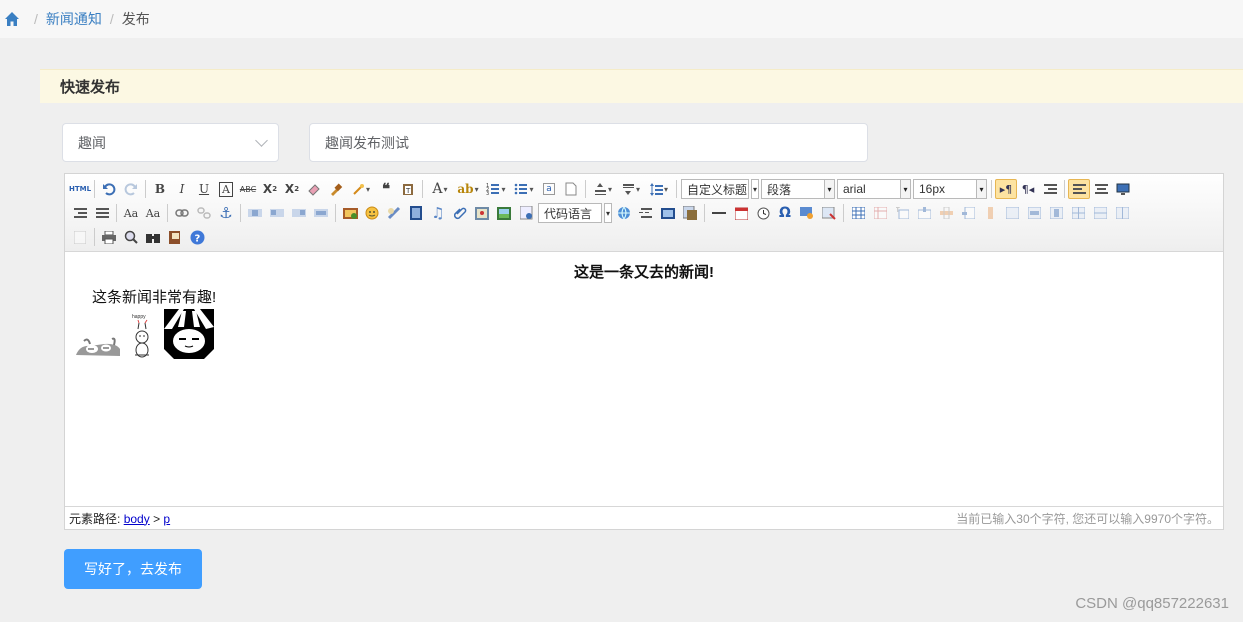  What do you see at coordinates (226, 213) in the screenshot?
I see `anchor-icon: ⚓` at bounding box center [226, 213].